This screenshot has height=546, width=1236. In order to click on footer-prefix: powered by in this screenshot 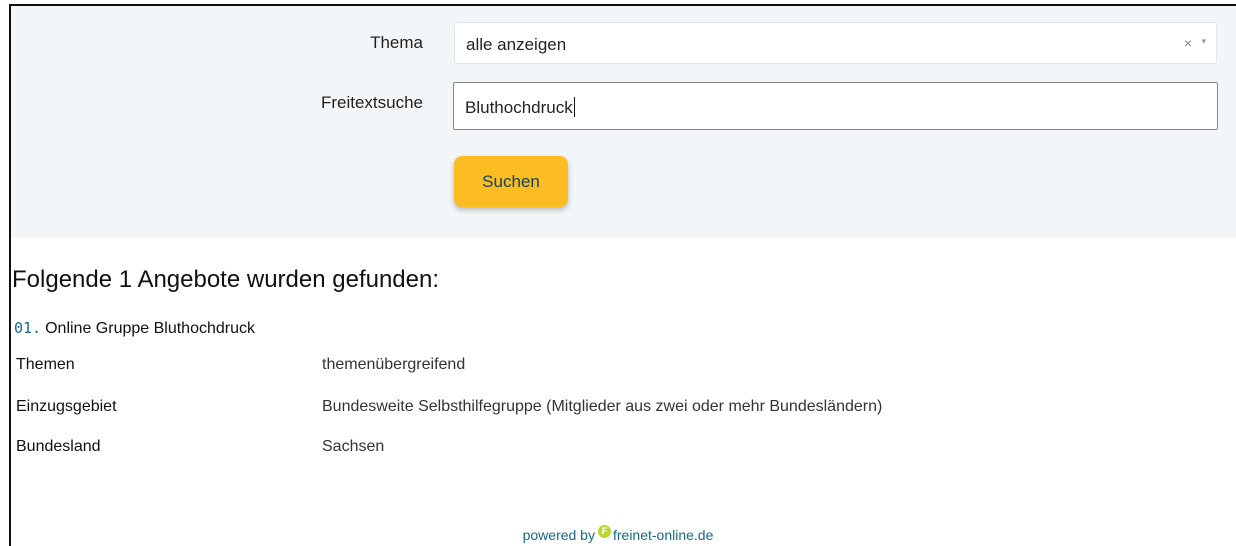, I will do `click(558, 535)`.